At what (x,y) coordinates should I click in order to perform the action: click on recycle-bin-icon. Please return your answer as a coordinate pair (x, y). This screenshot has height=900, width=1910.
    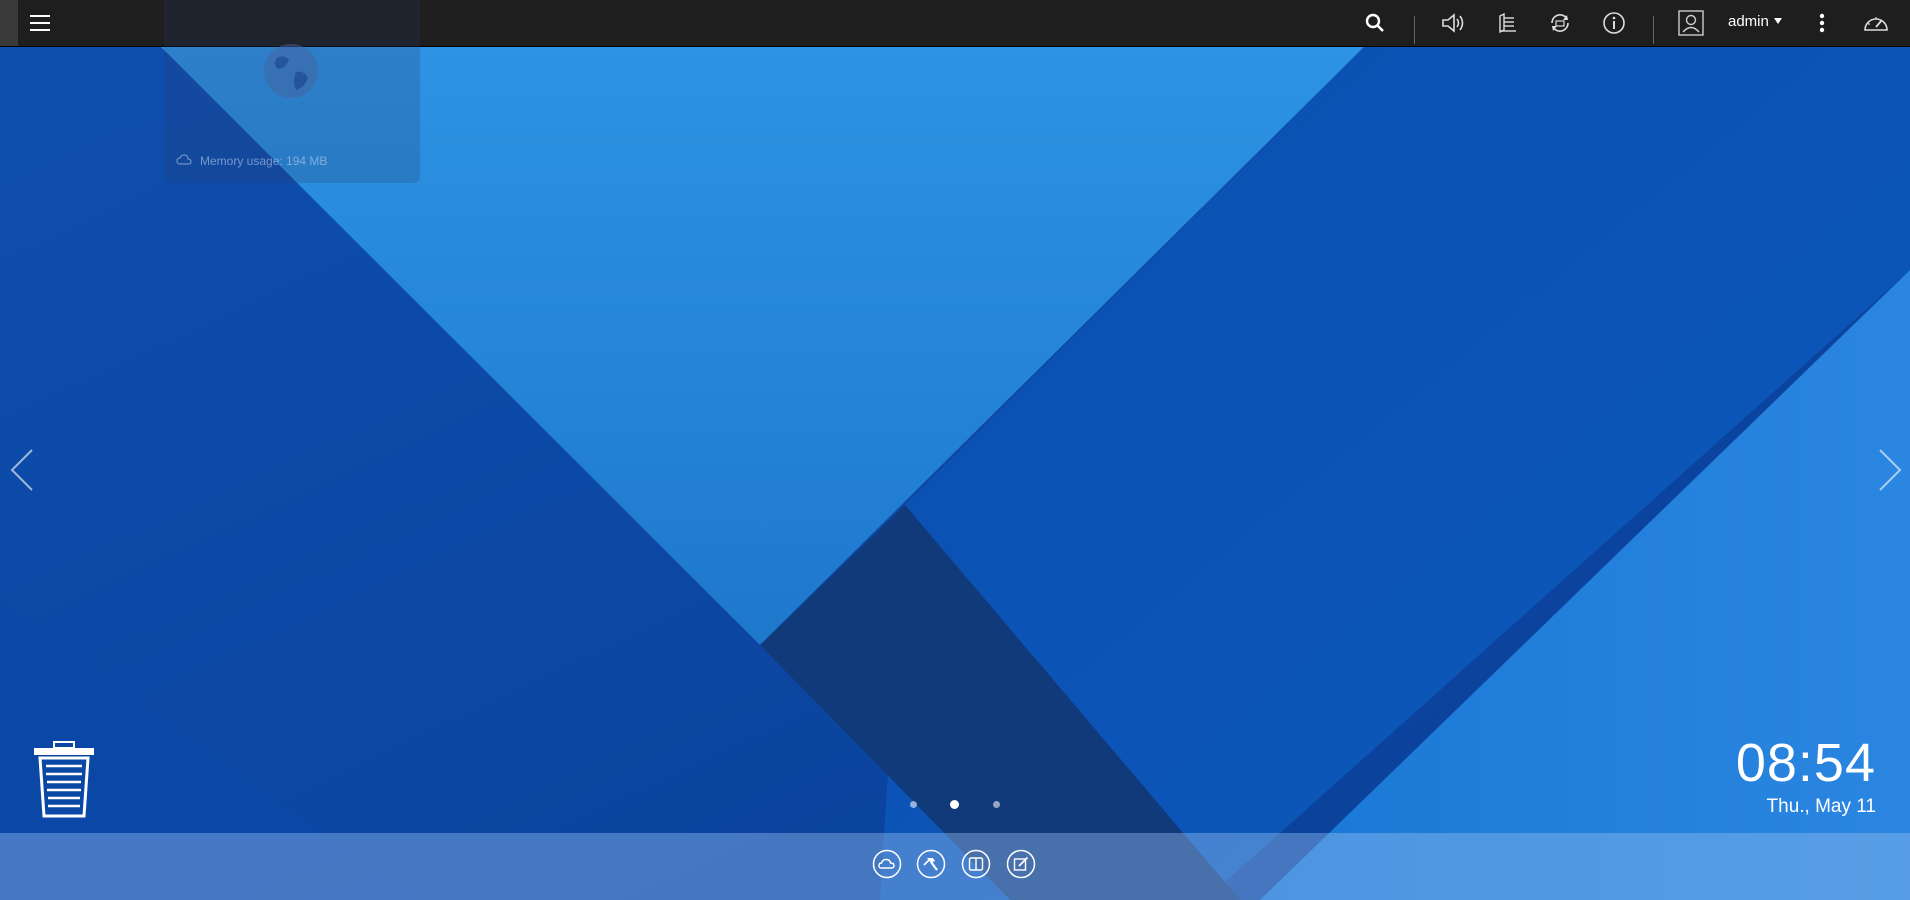
    Looking at the image, I should click on (64, 779).